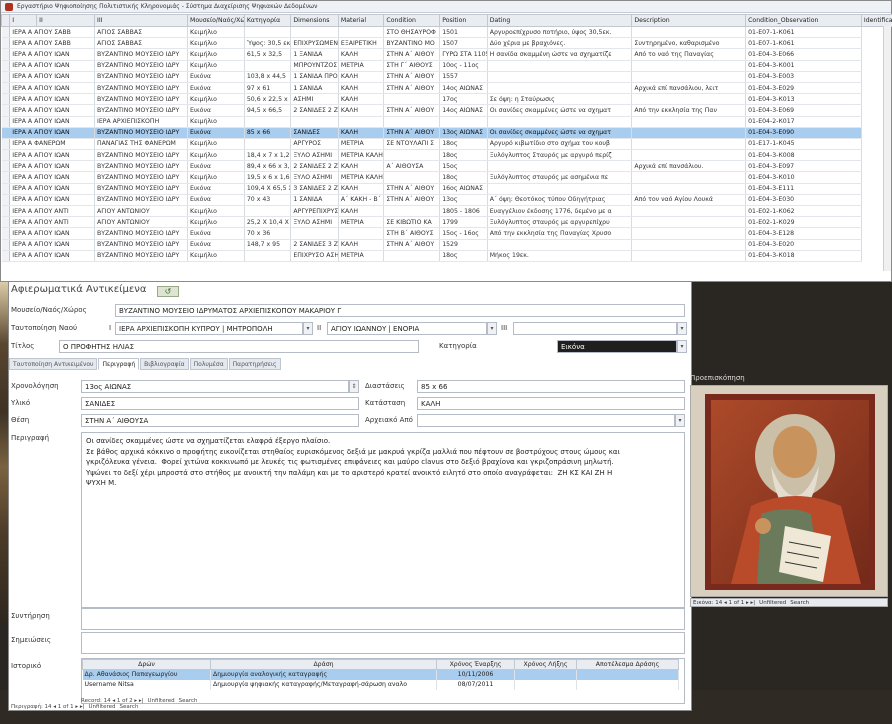 The height and width of the screenshot is (724, 892). Describe the element at coordinates (141, 32) in the screenshot. I see `table-cell: ΑΓΙΟΣ ΣΑΒΒΑΣ` at that location.